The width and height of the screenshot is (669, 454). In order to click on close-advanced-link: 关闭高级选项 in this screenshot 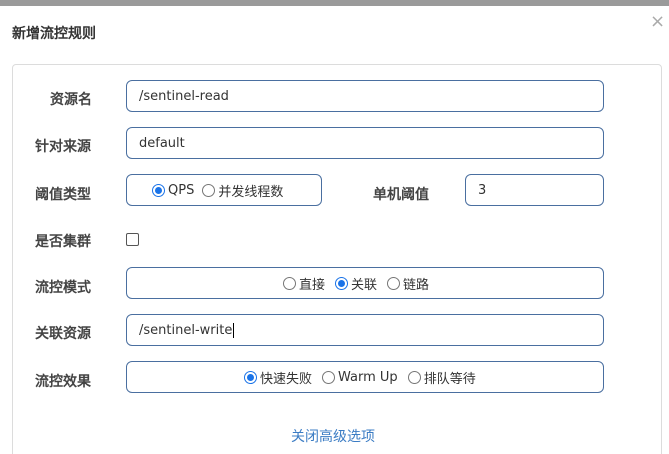, I will do `click(333, 436)`.